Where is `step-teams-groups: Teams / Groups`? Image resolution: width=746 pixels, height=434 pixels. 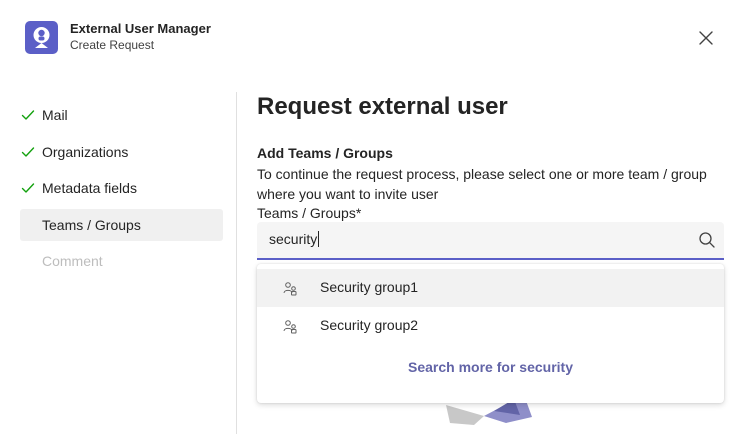
step-teams-groups: Teams / Groups is located at coordinates (121, 224).